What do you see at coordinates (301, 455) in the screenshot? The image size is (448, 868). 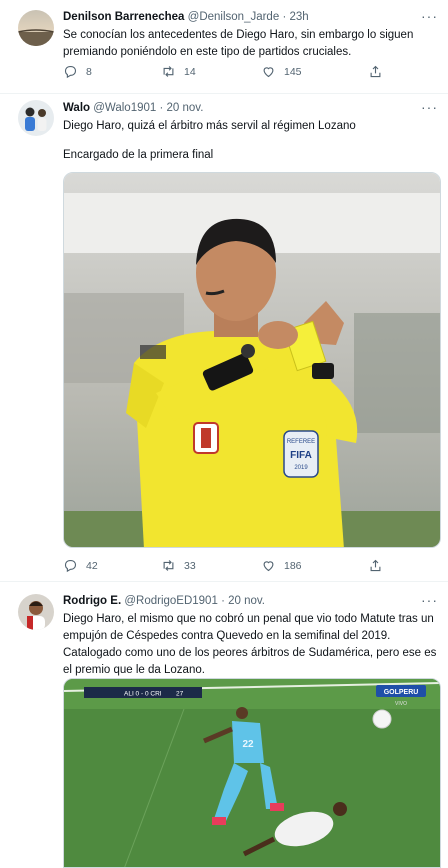 I see `badge-fifa-text: FIFA` at bounding box center [301, 455].